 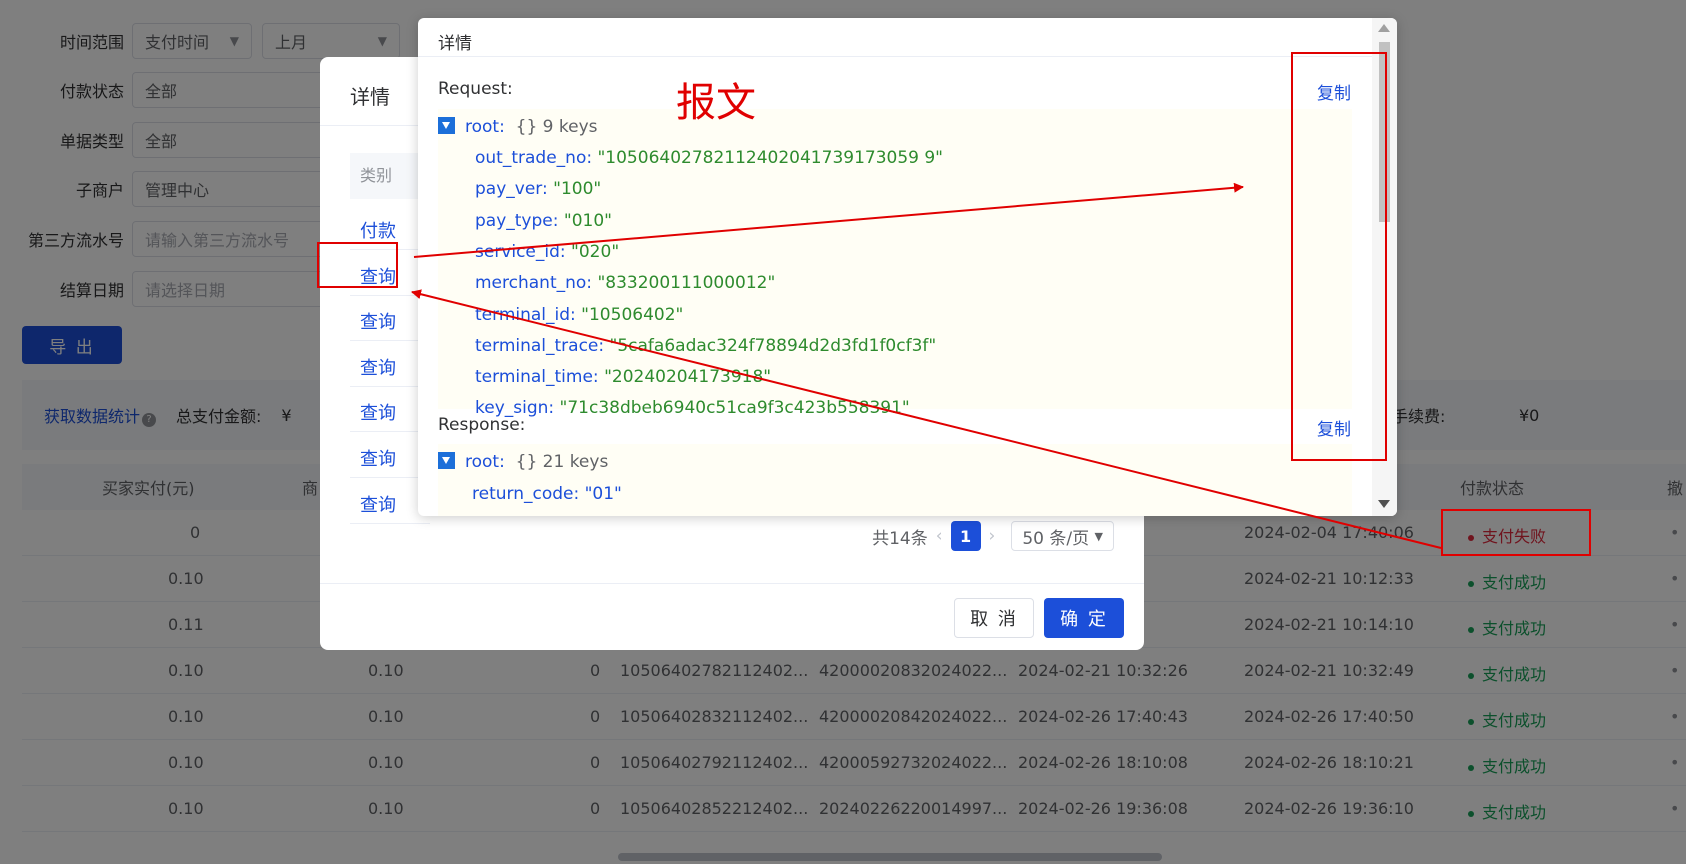 What do you see at coordinates (1516, 532) in the screenshot?
I see `highlight-box-failed` at bounding box center [1516, 532].